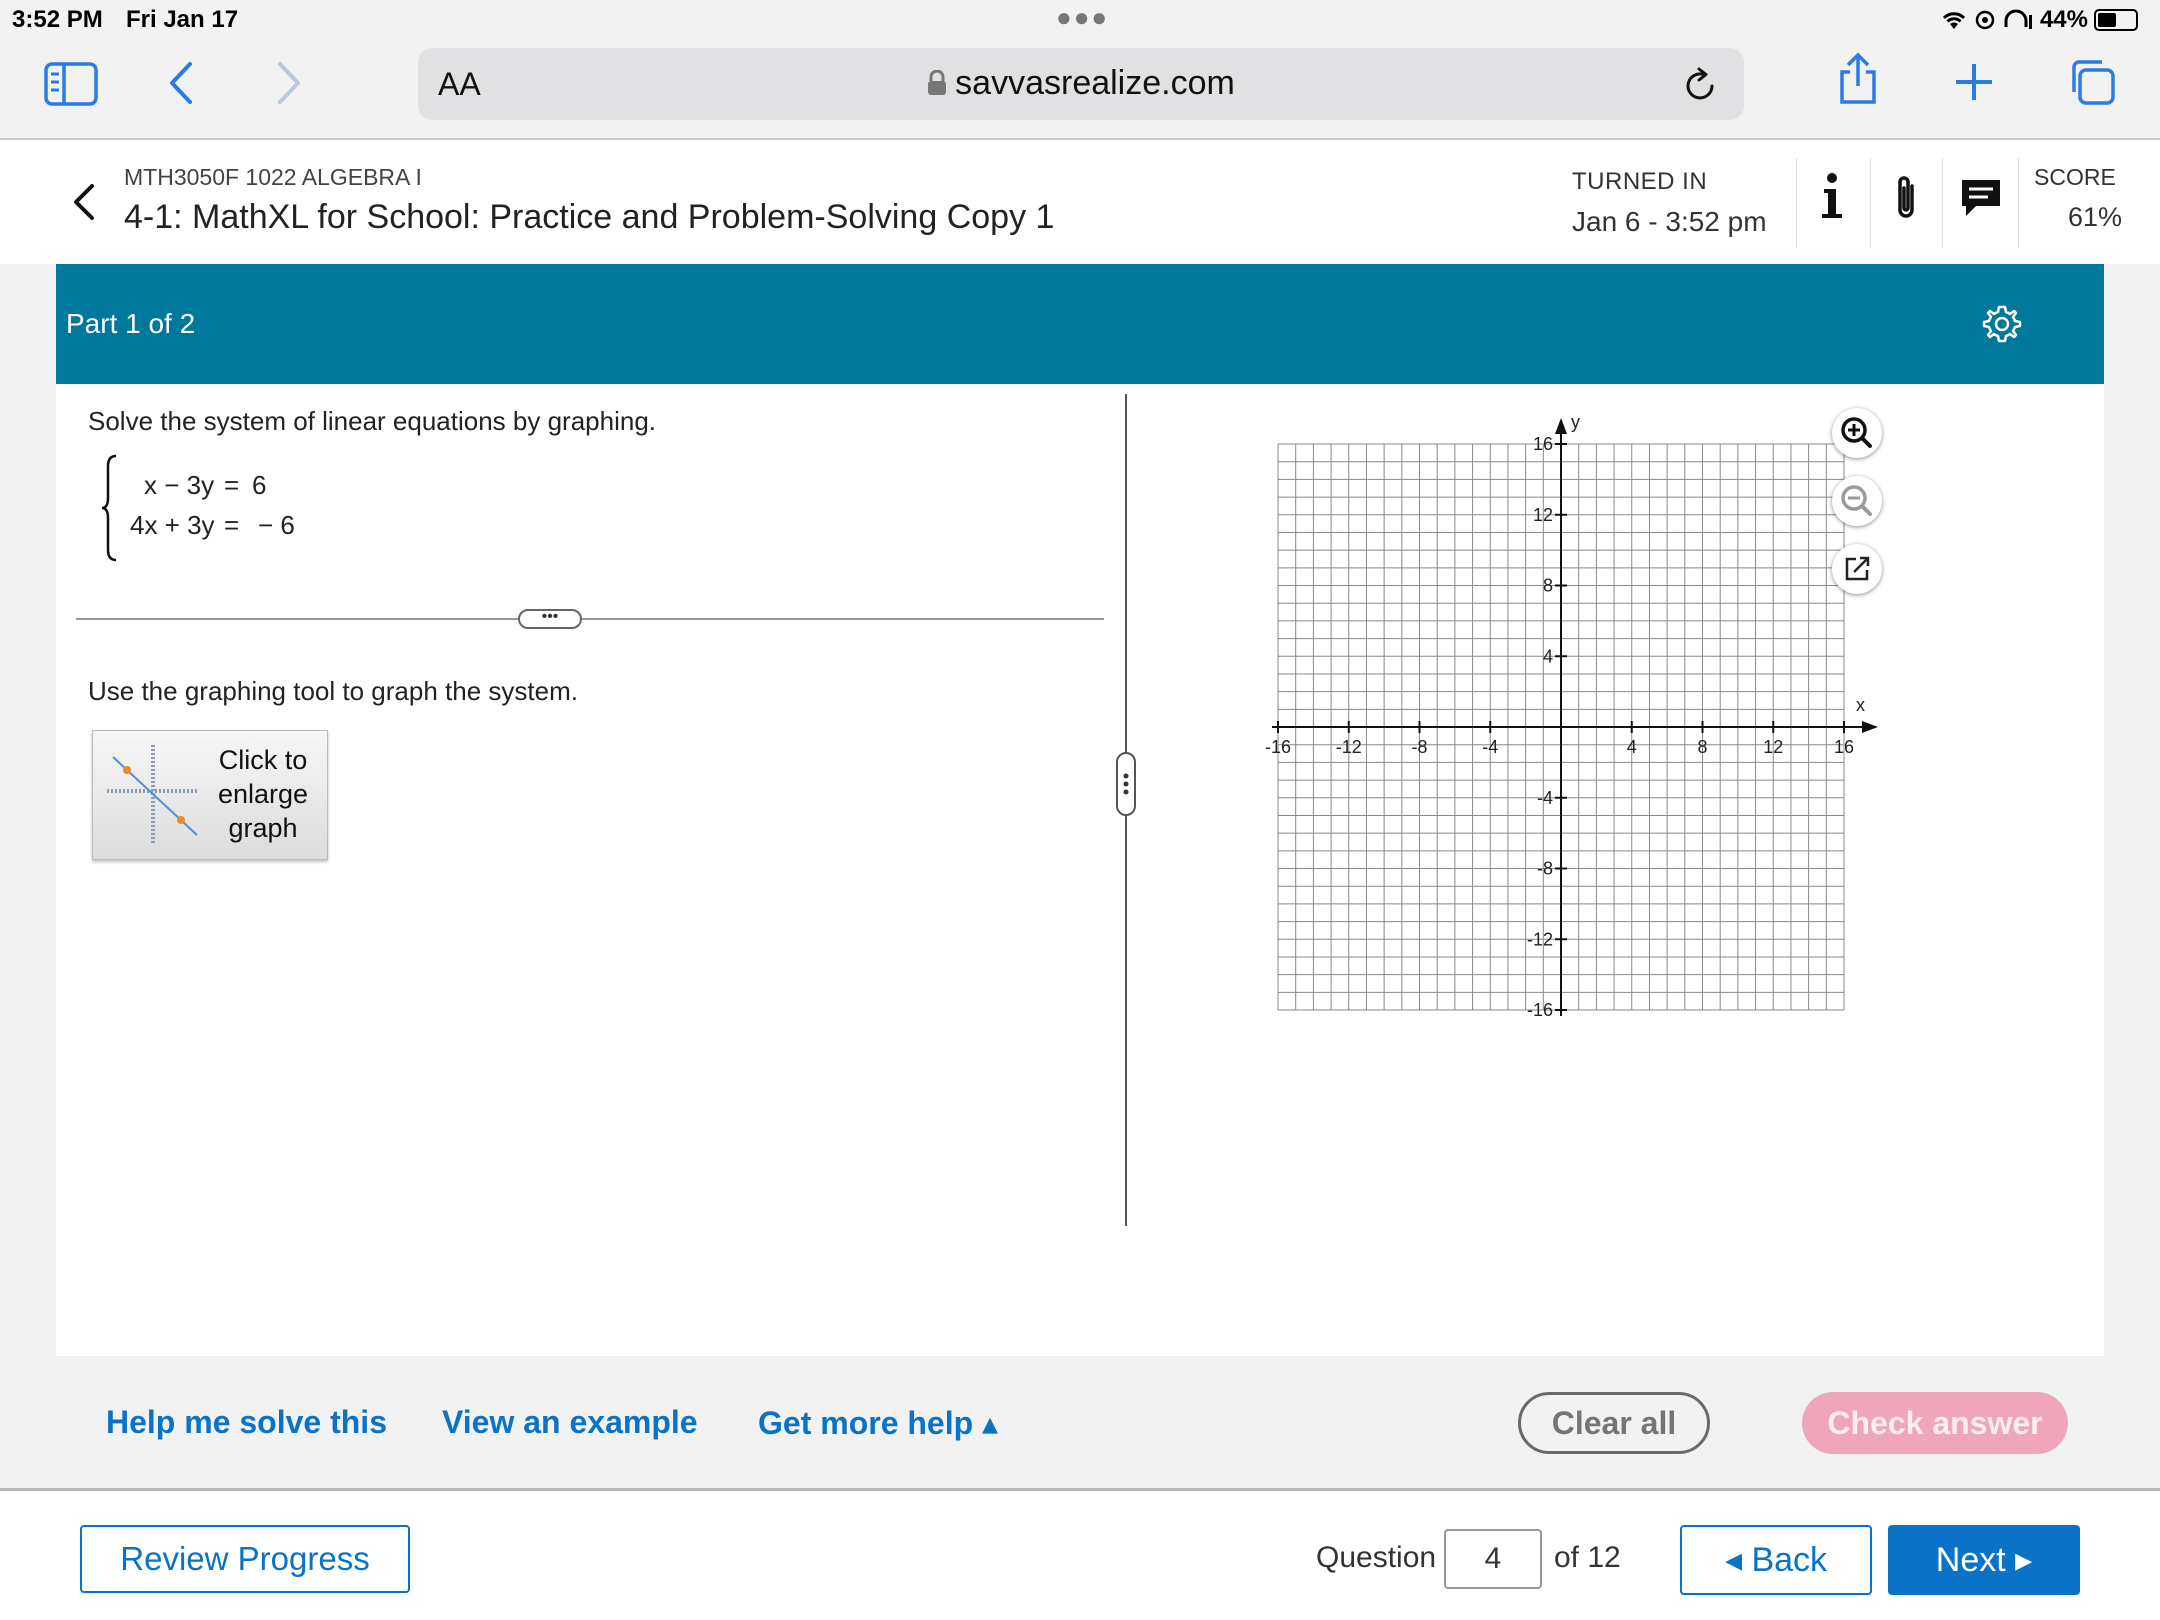  What do you see at coordinates (179, 485) in the screenshot?
I see `equation-1-lhs: x − 3y` at bounding box center [179, 485].